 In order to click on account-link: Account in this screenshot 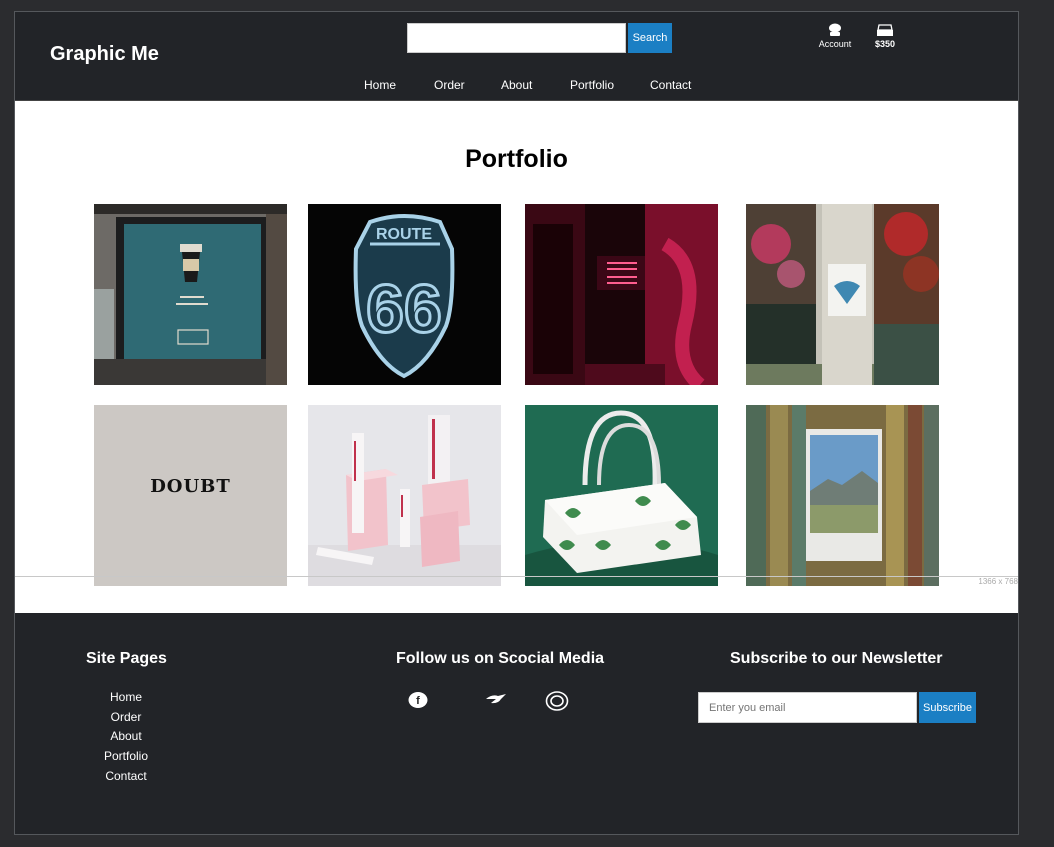, I will do `click(835, 36)`.